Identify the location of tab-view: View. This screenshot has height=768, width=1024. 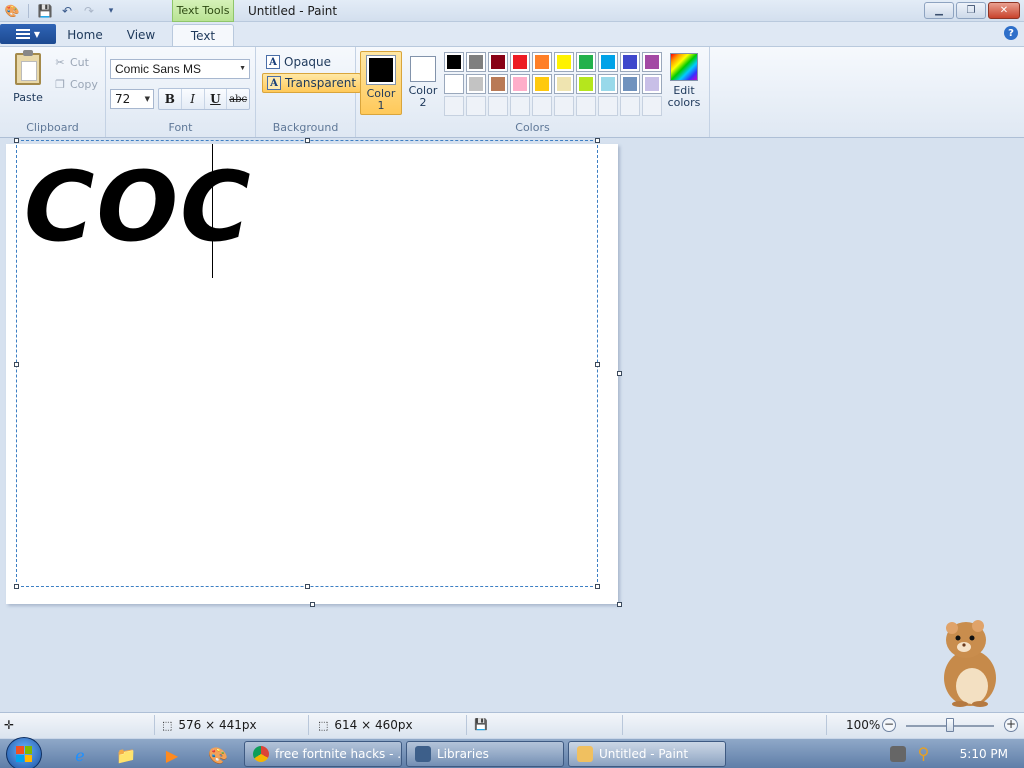
(141, 35).